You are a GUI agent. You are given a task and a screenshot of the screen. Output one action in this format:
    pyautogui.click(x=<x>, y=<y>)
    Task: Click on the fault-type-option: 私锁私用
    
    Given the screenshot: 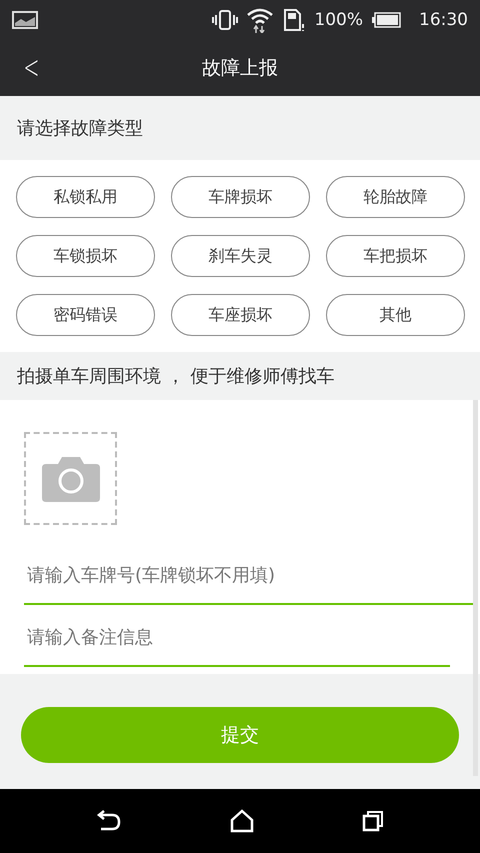 What is the action you would take?
    pyautogui.click(x=85, y=197)
    